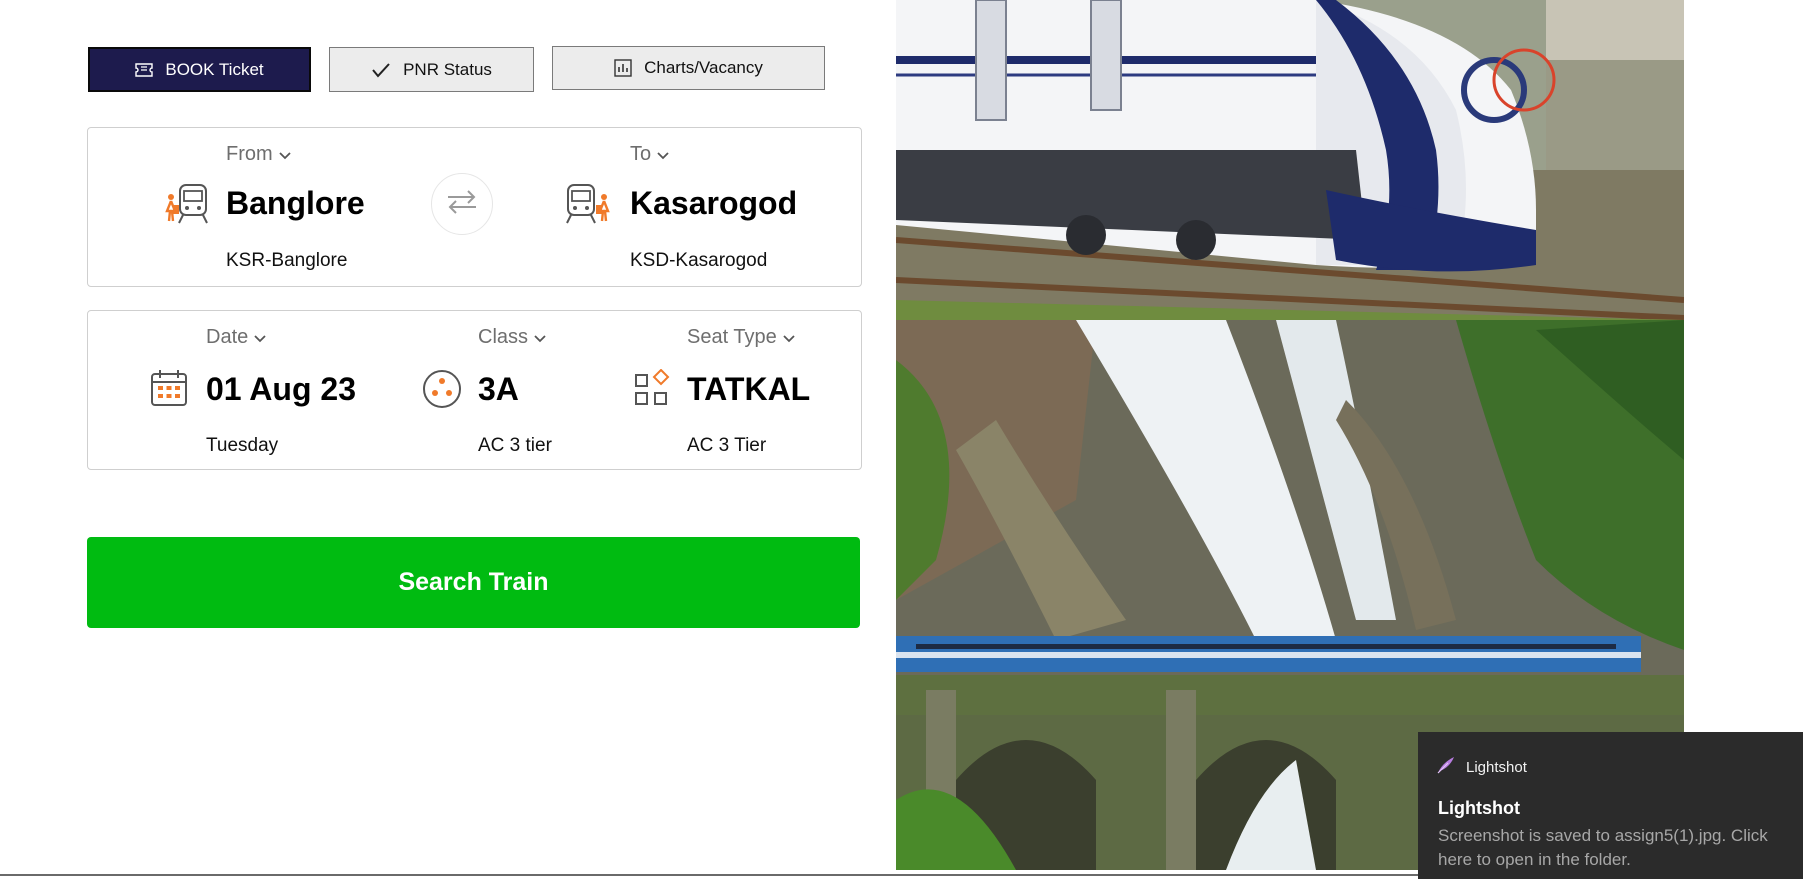 Image resolution: width=1803 pixels, height=879 pixels. What do you see at coordinates (498, 389) in the screenshot?
I see `travel-class: 3A` at bounding box center [498, 389].